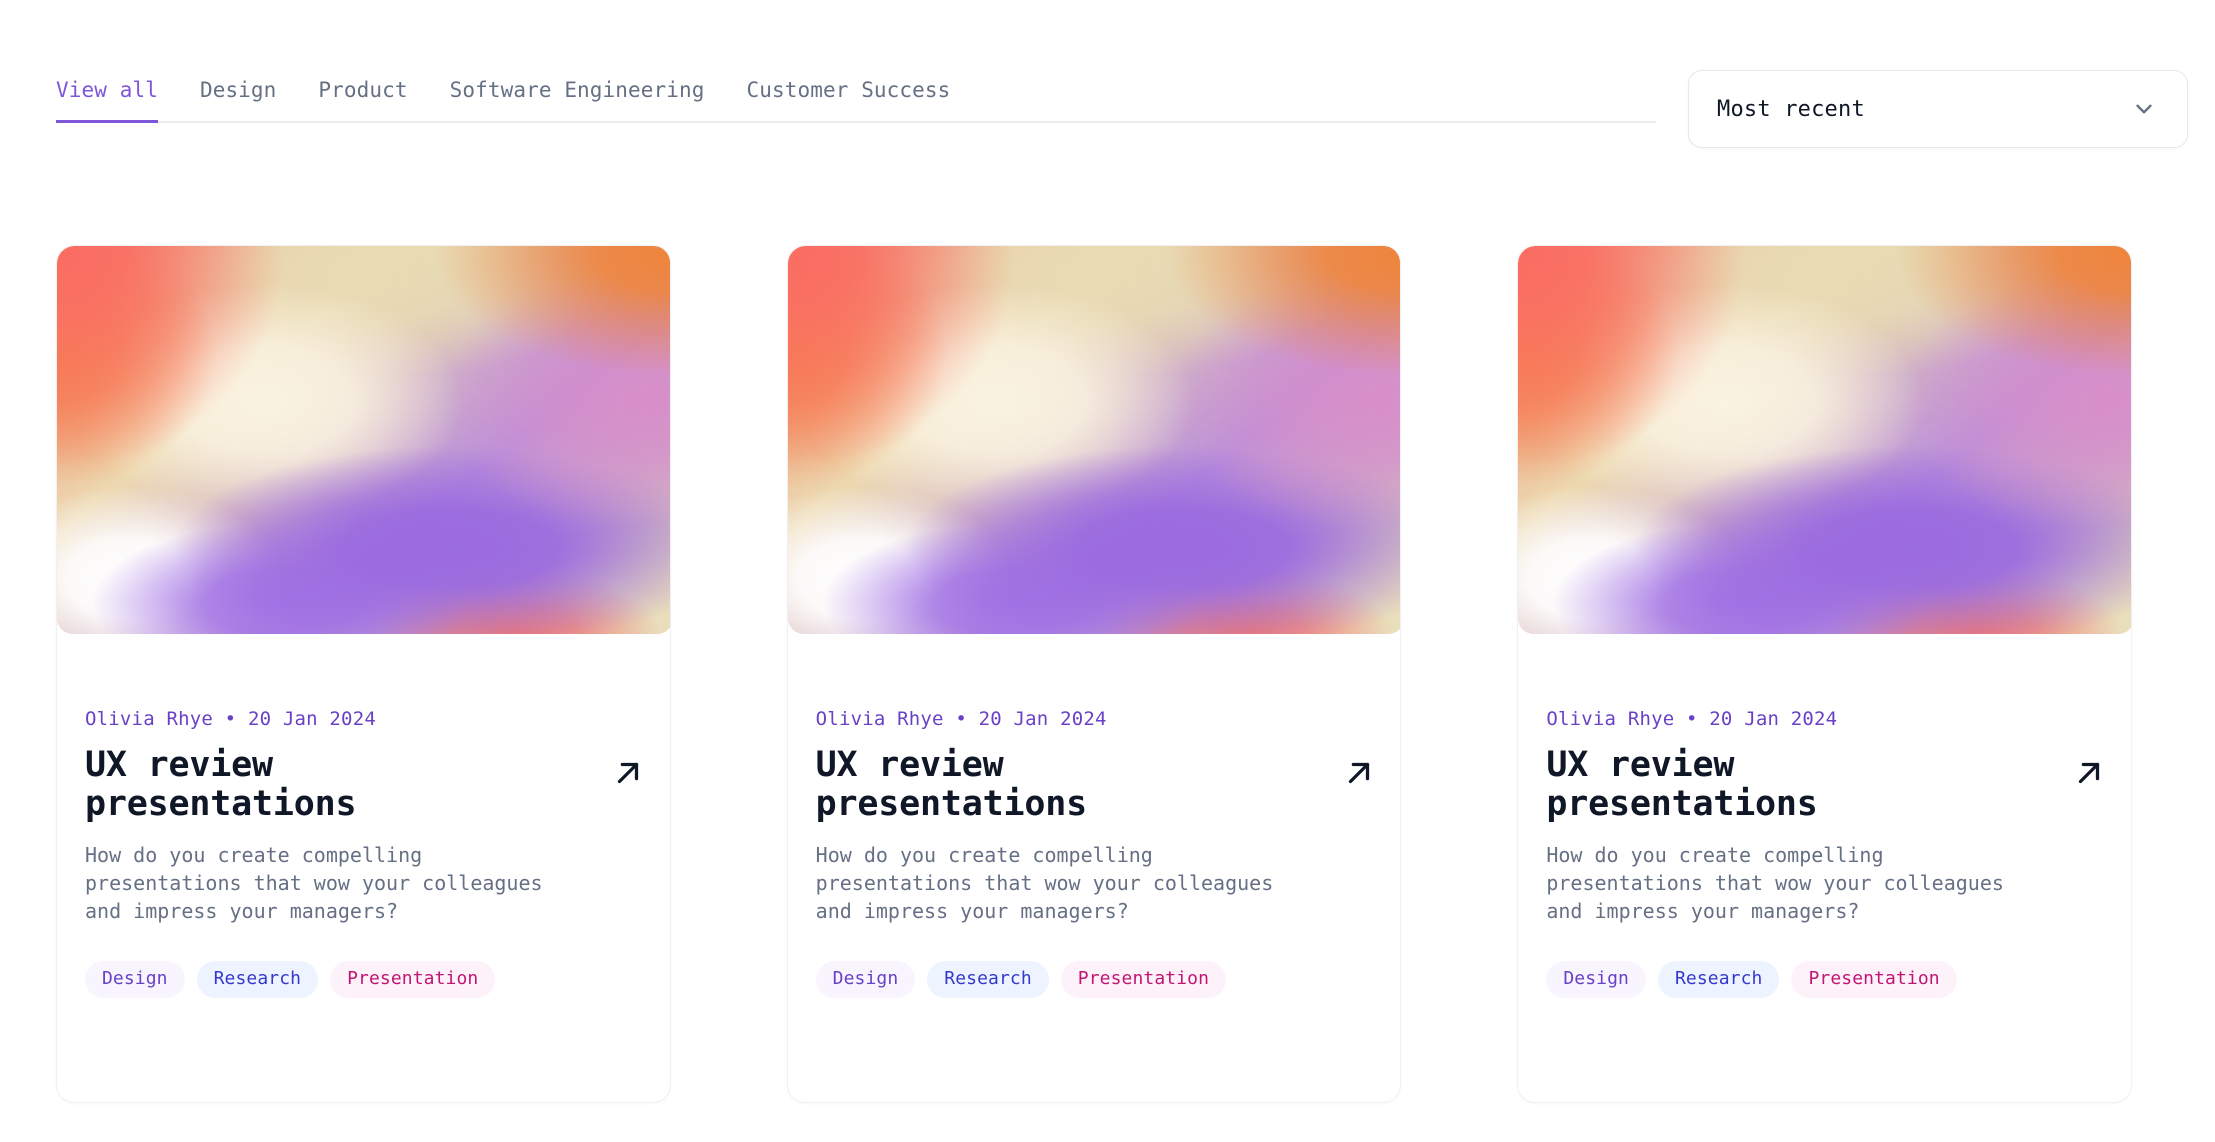 The height and width of the screenshot is (1142, 2215). Describe the element at coordinates (577, 100) in the screenshot. I see `tab-software-engineering: Software Engineering` at that location.